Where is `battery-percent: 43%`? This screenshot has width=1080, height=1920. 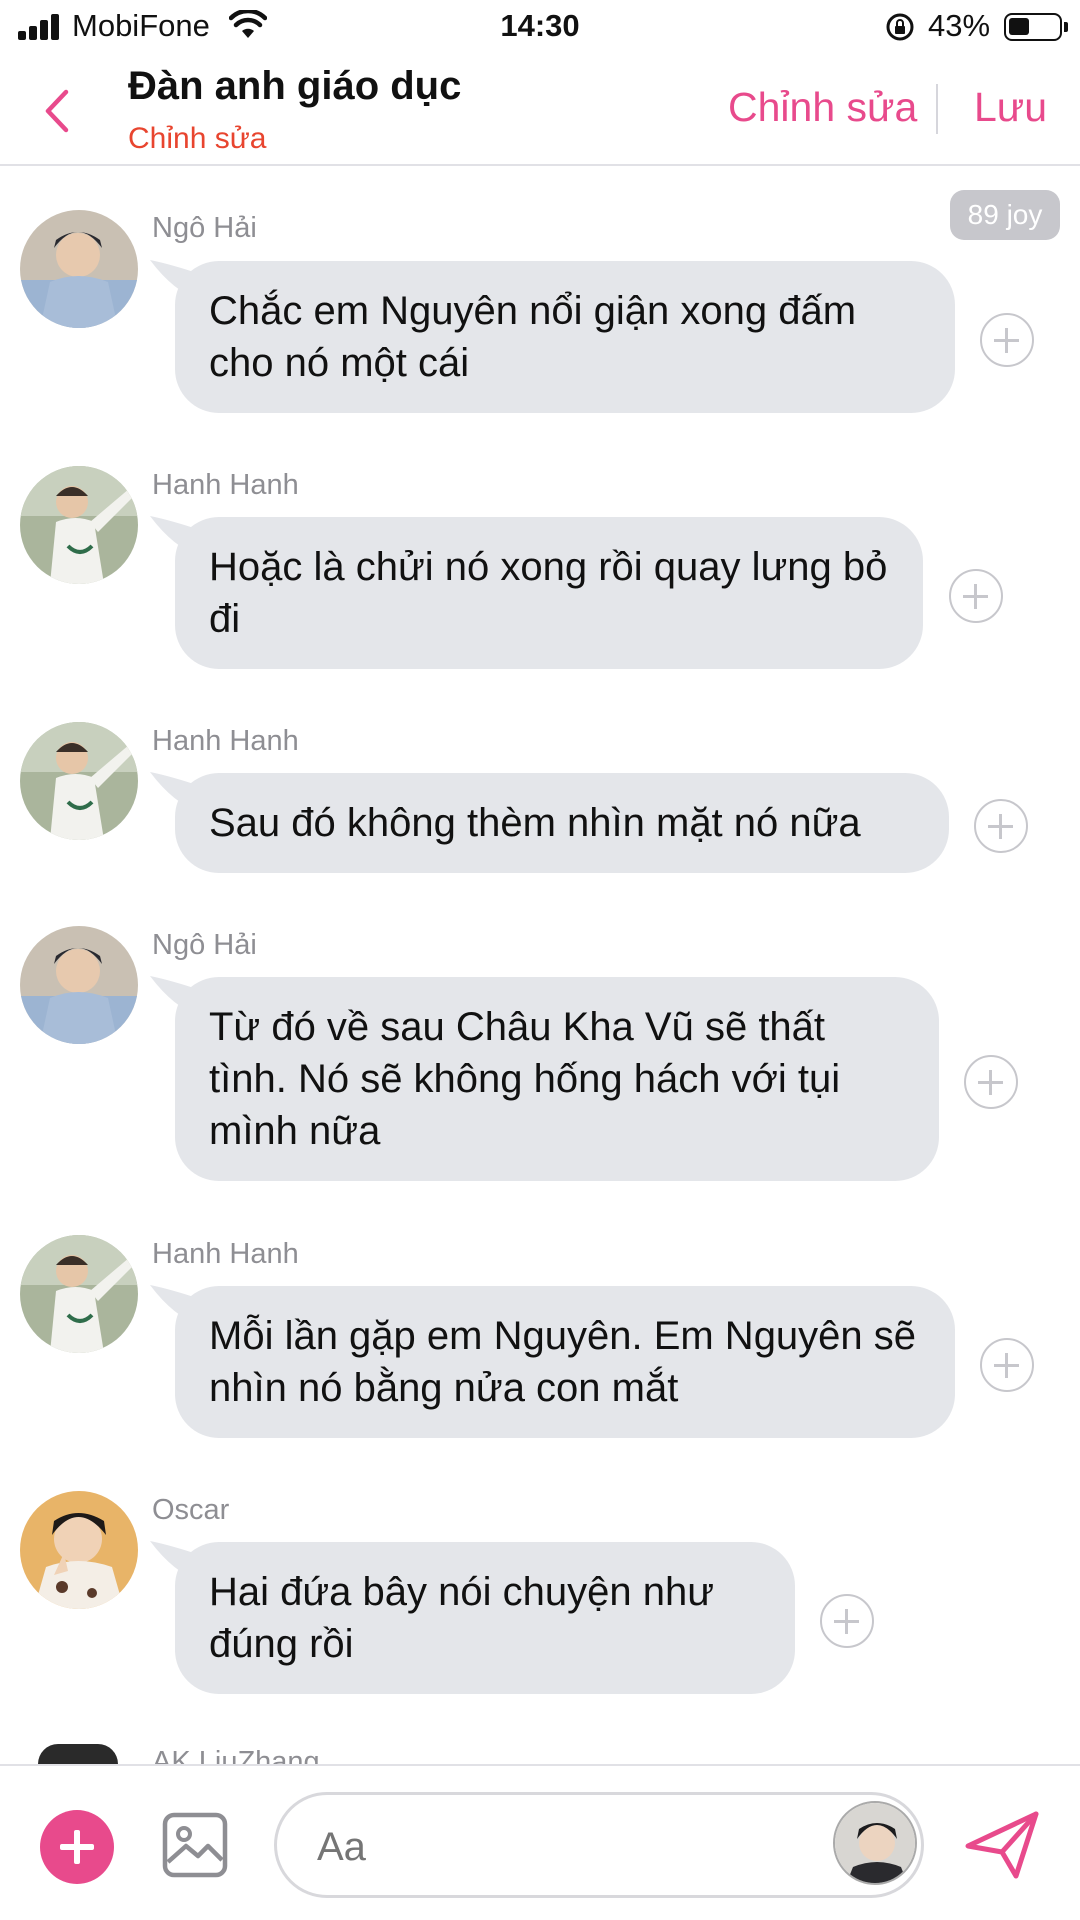 battery-percent: 43% is located at coordinates (959, 25).